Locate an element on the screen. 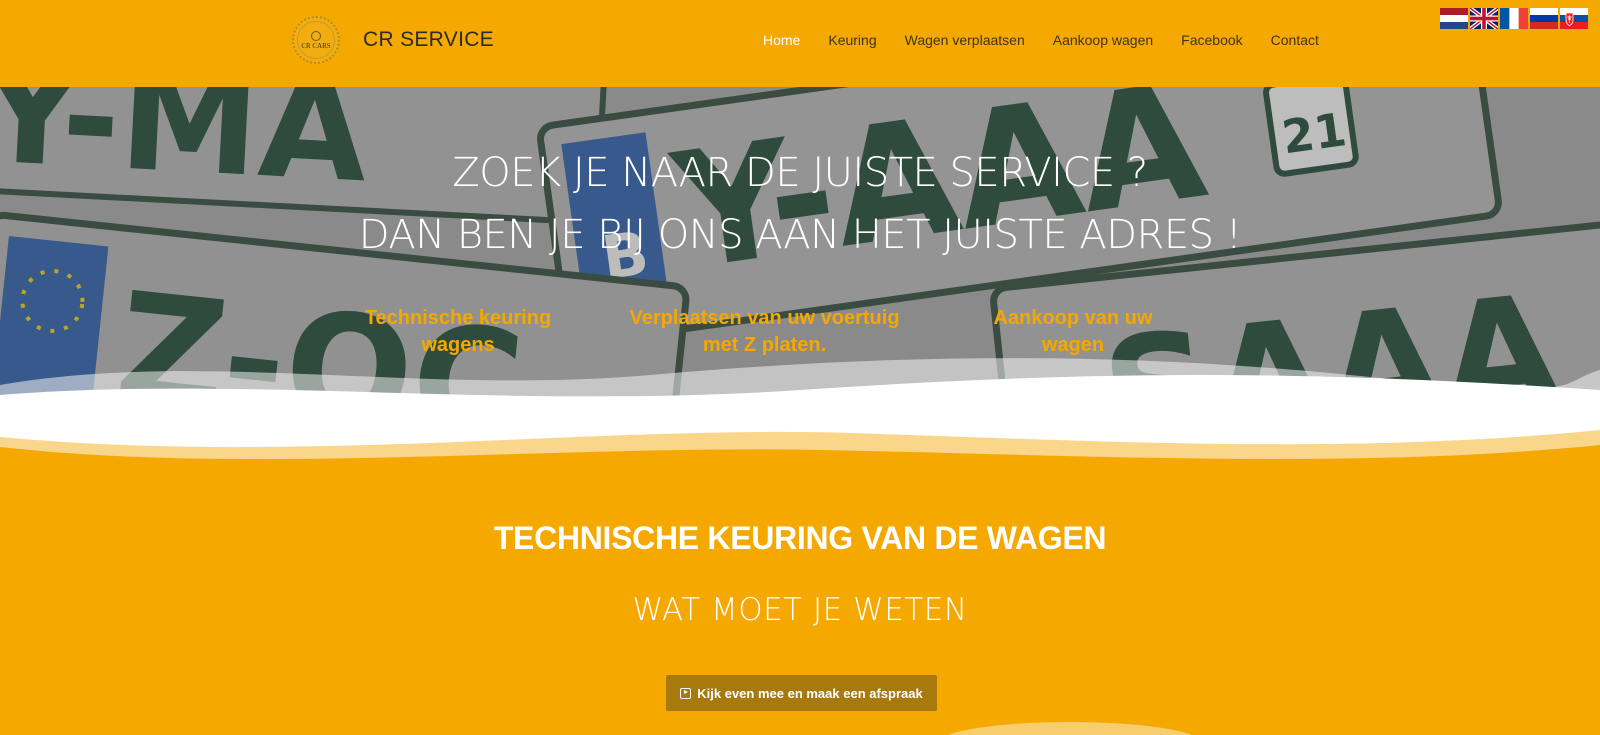  nav-aankoop-wagen: Aankoop wagen is located at coordinates (1103, 40).